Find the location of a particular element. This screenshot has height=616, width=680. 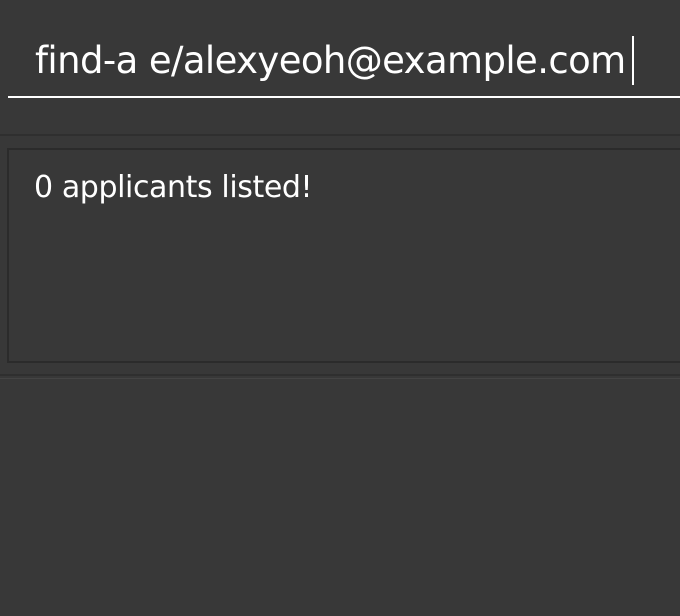

result-message: 0 applicants listed! is located at coordinates (173, 187).